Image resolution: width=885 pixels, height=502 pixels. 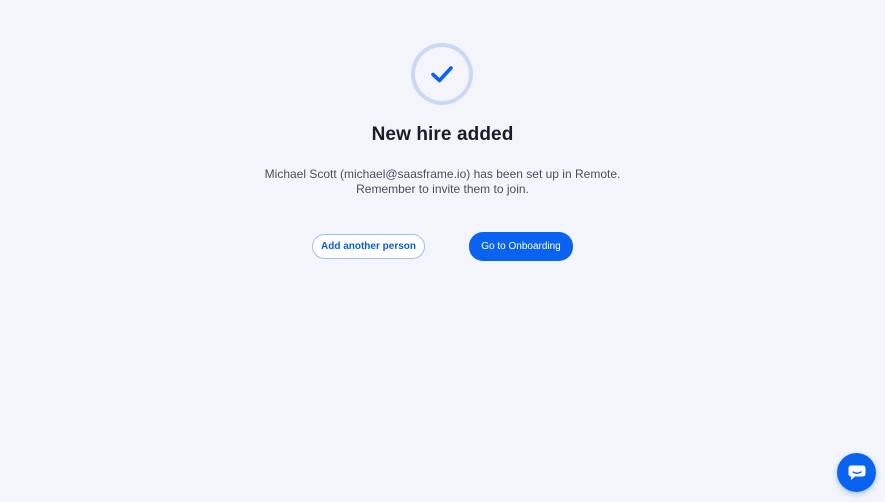 I want to click on chat-launcher-button, so click(x=856, y=472).